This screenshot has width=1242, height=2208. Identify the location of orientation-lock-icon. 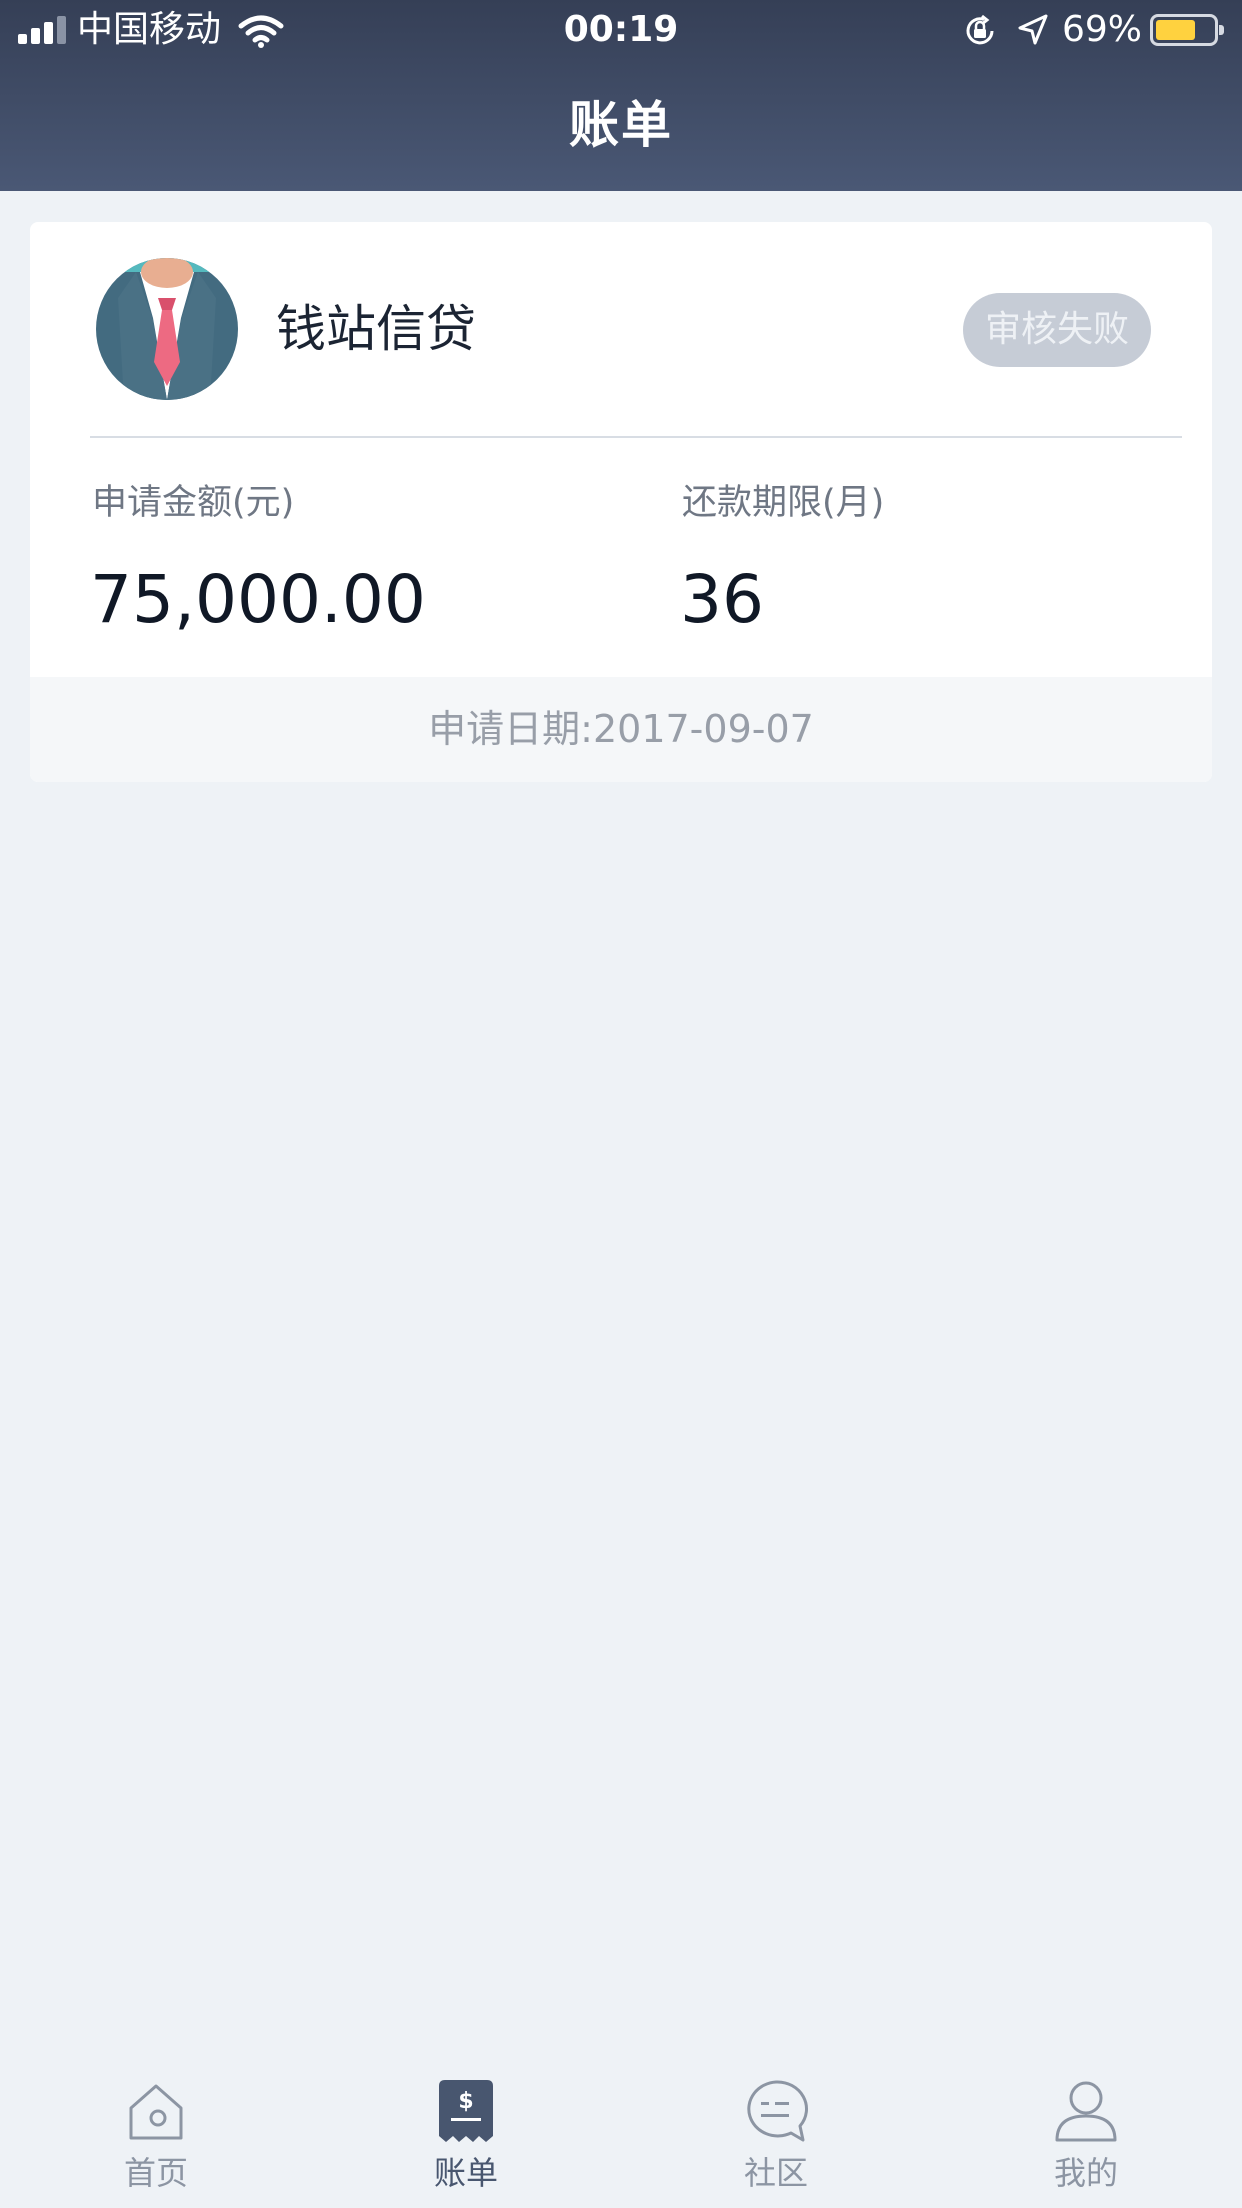
(980, 29).